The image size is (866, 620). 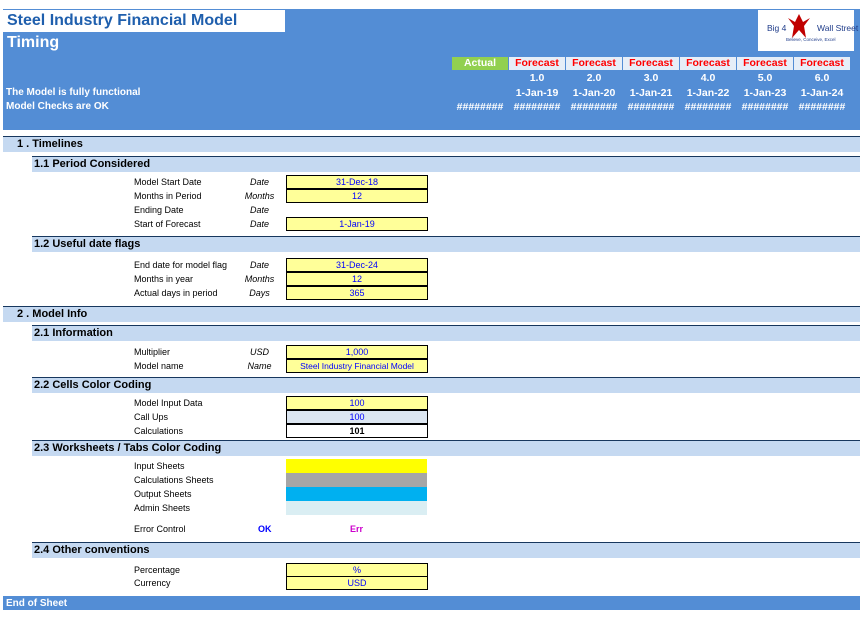 What do you see at coordinates (259, 352) in the screenshot?
I see `row-unit: USD` at bounding box center [259, 352].